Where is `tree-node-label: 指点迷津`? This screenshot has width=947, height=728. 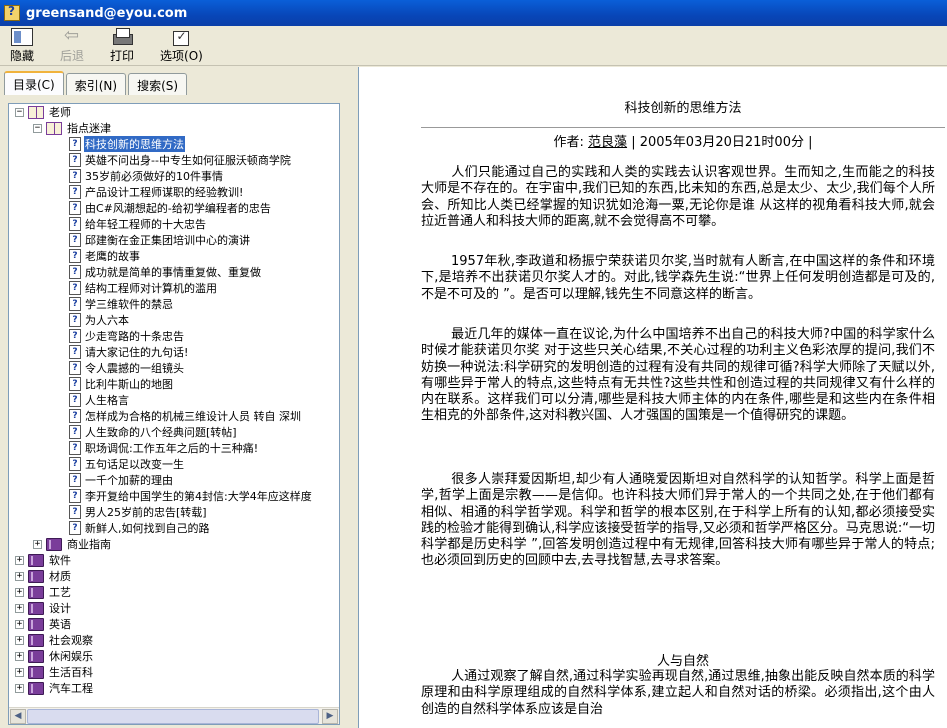
tree-node-label: 指点迷津 is located at coordinates (89, 128).